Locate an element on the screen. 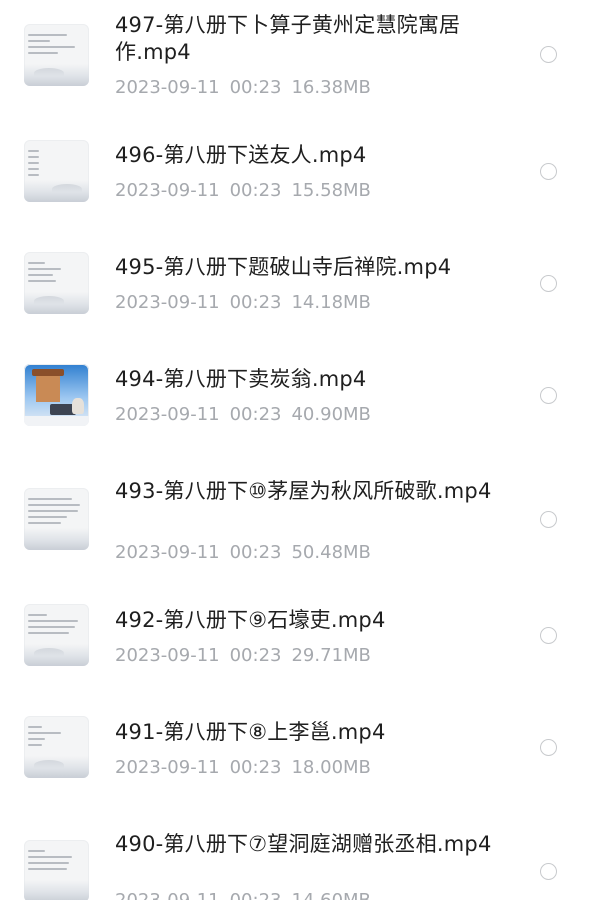 The image size is (589, 900). file-name: 491-第八册下⑧上李邕.mp4 is located at coordinates (250, 732).